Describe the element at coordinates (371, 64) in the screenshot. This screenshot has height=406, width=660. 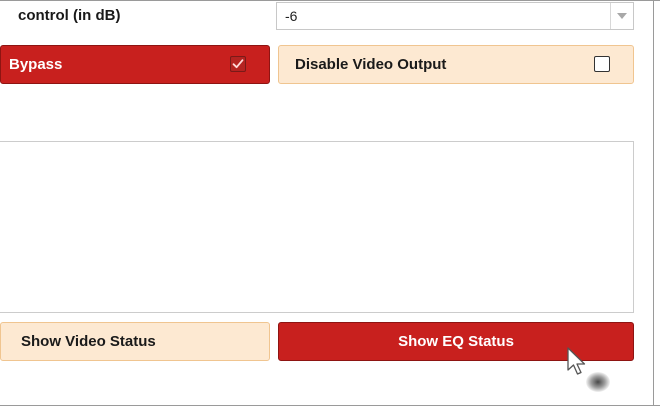
I see `disable-video-label: Disable Video Output` at that location.